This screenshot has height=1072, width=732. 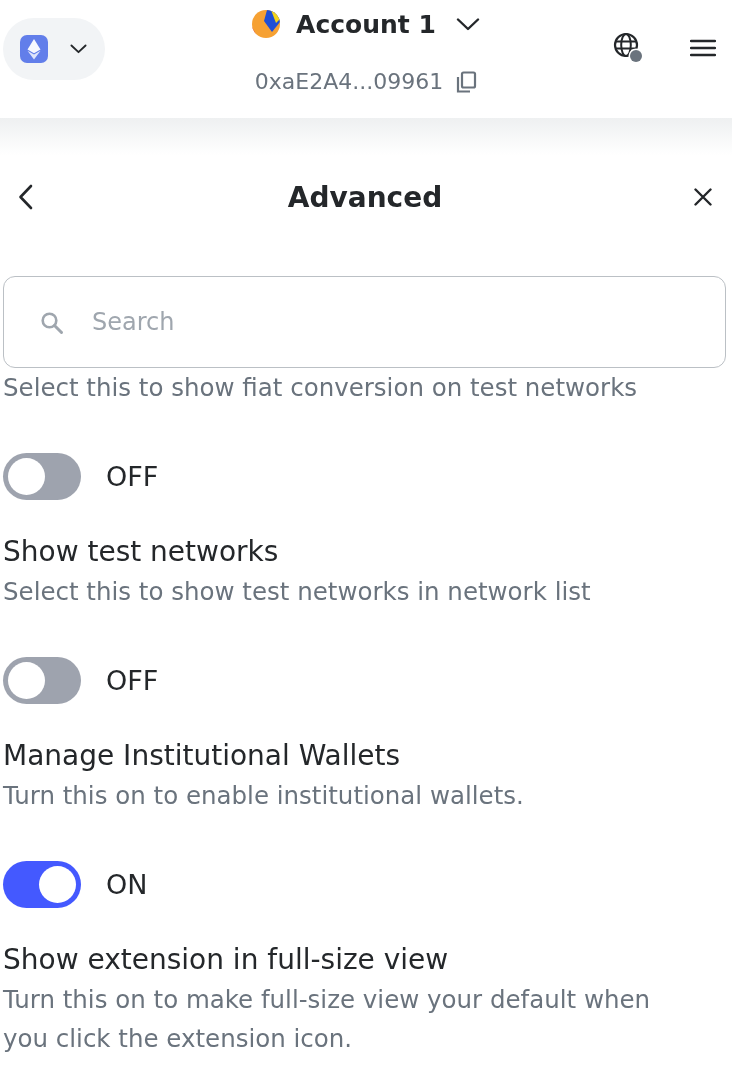 What do you see at coordinates (127, 884) in the screenshot?
I see `toggle-state-label: ON` at bounding box center [127, 884].